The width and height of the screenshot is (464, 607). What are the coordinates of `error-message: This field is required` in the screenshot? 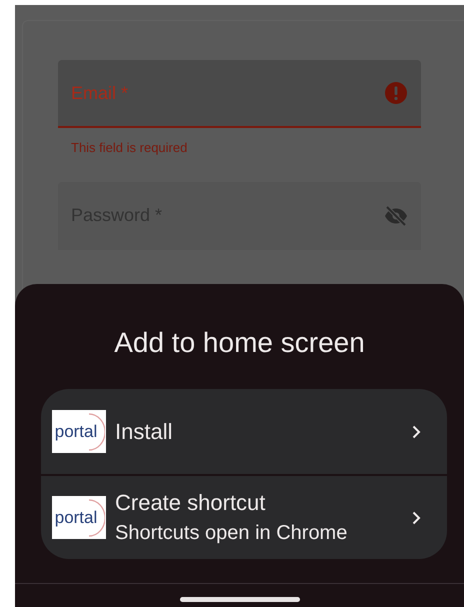 It's located at (129, 148).